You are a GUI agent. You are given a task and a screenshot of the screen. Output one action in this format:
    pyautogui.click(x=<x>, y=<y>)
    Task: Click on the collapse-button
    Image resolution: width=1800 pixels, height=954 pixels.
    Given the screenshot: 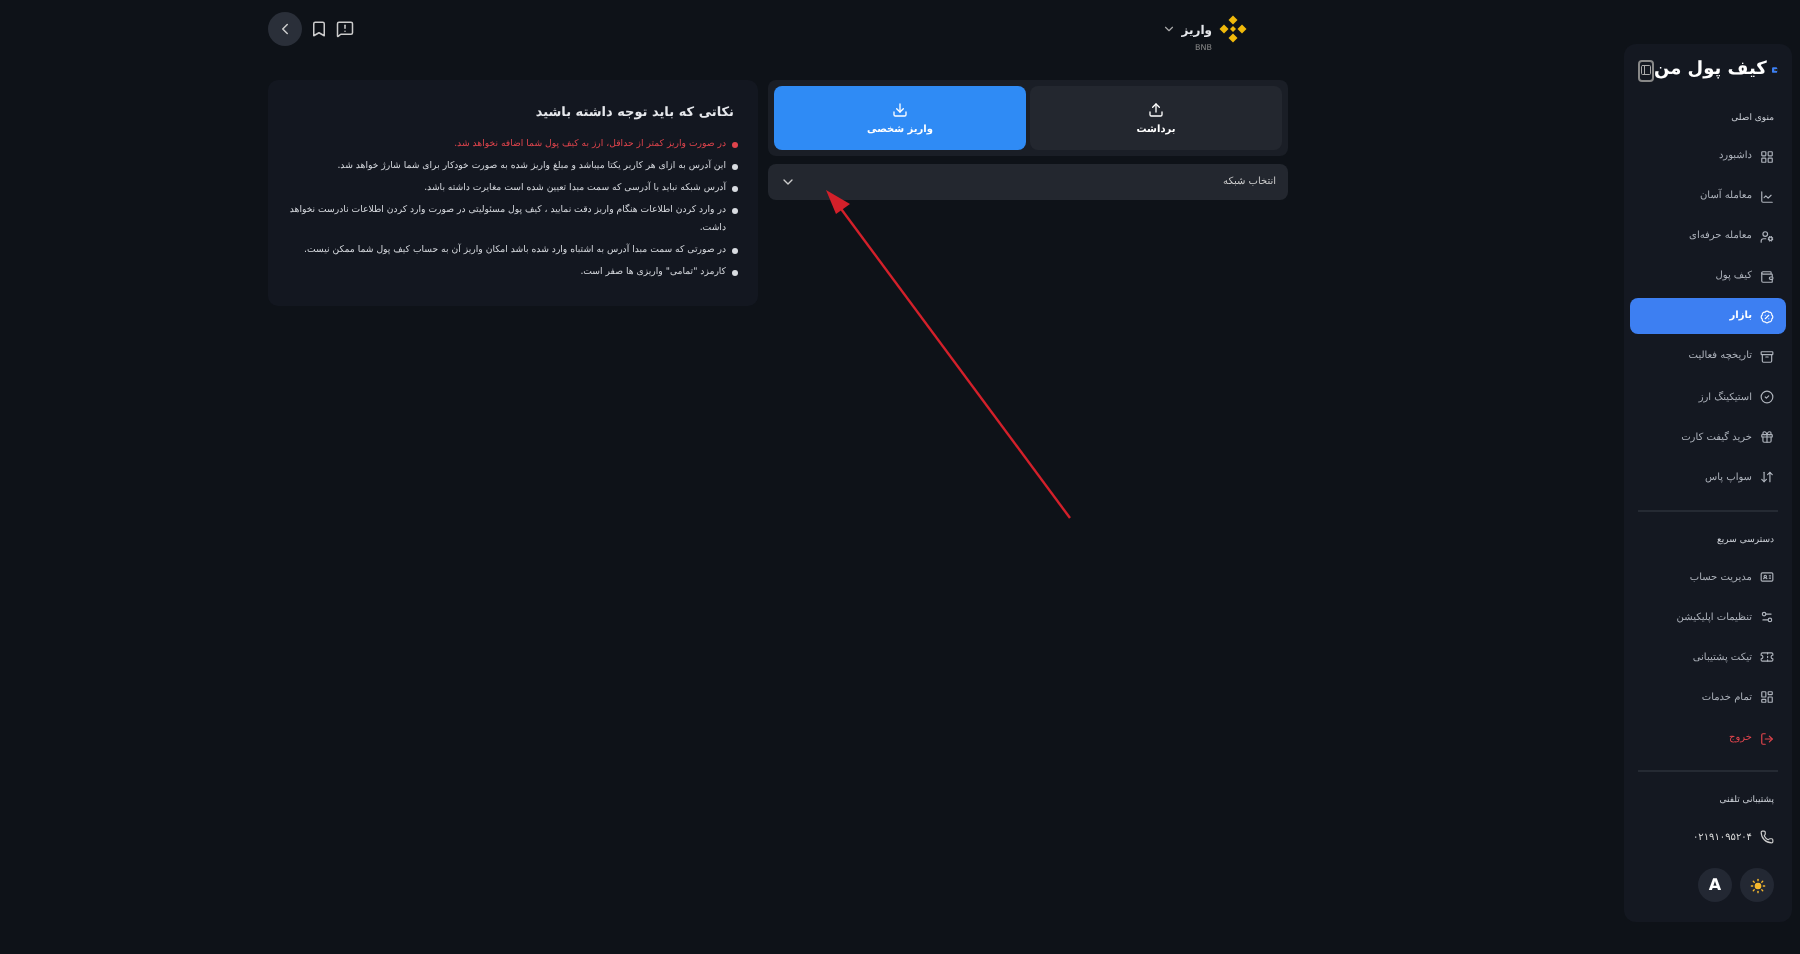 What is the action you would take?
    pyautogui.click(x=1646, y=70)
    